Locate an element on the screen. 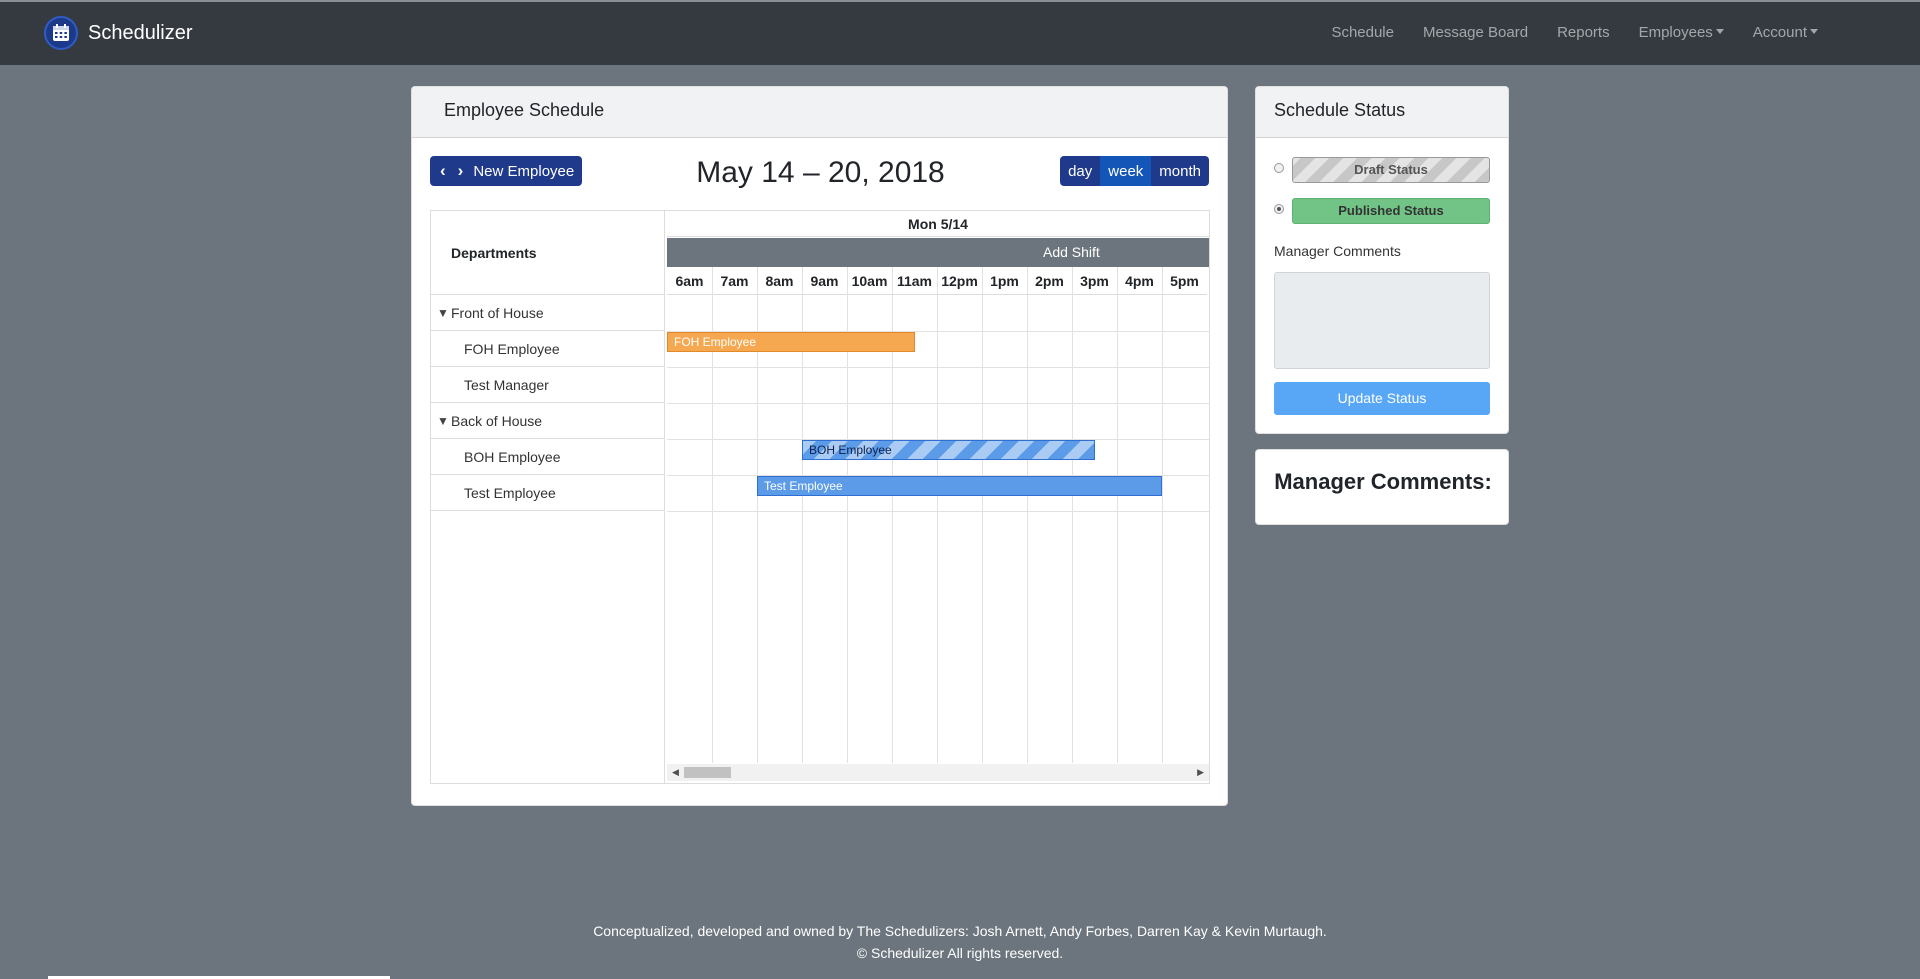 The width and height of the screenshot is (1920, 979). resource-label: BOH Employee is located at coordinates (512, 457).